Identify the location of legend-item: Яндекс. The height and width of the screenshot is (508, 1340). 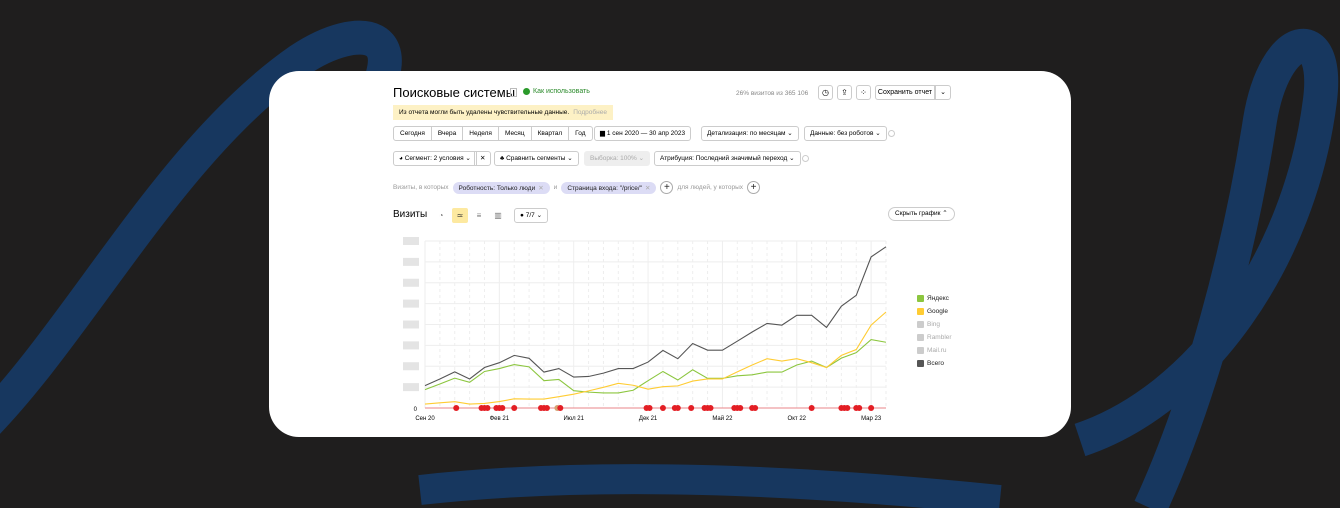
(933, 298).